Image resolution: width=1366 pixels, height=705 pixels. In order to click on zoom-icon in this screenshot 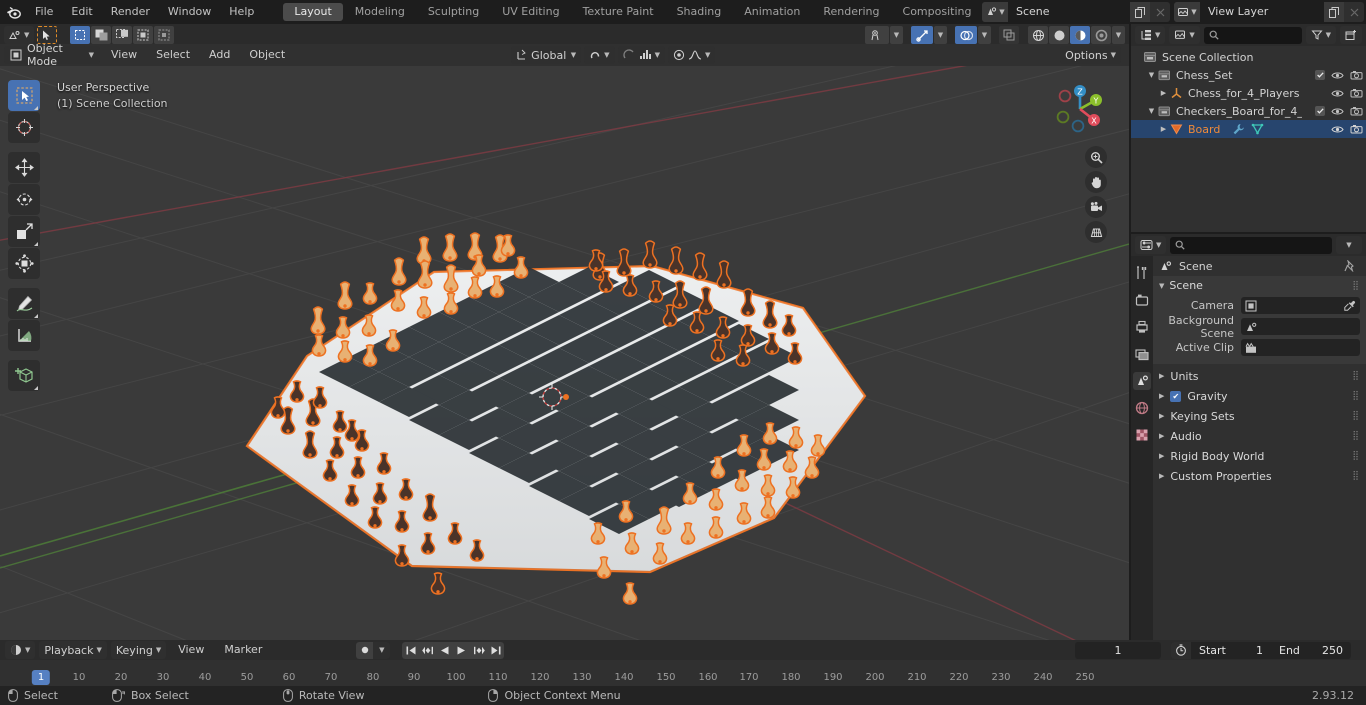, I will do `click(1096, 157)`.